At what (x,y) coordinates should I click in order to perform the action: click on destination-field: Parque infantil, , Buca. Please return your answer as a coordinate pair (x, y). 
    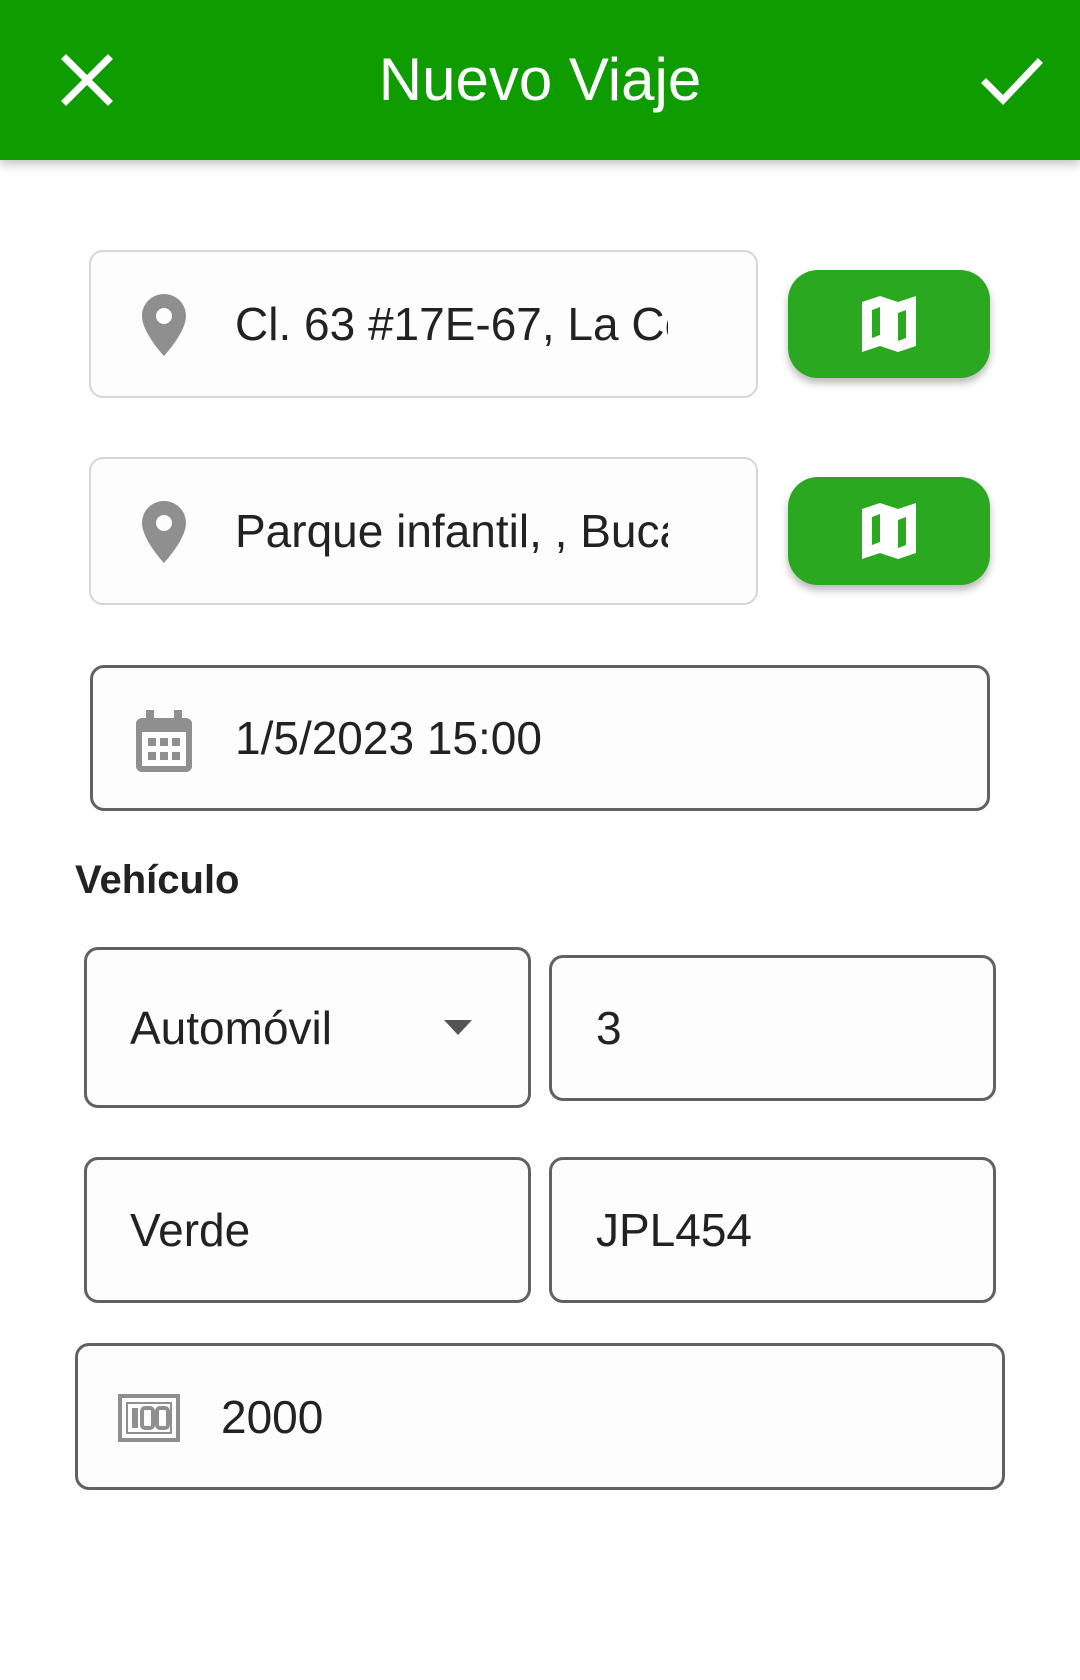
    Looking at the image, I should click on (423, 531).